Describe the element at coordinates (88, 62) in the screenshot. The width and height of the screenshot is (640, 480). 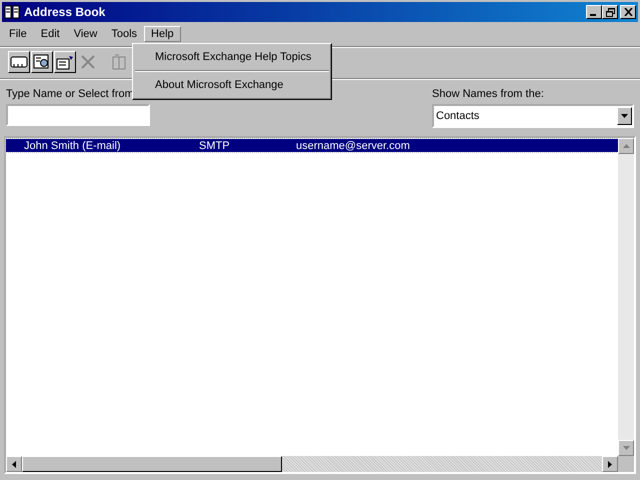
I see `delete-icon` at that location.